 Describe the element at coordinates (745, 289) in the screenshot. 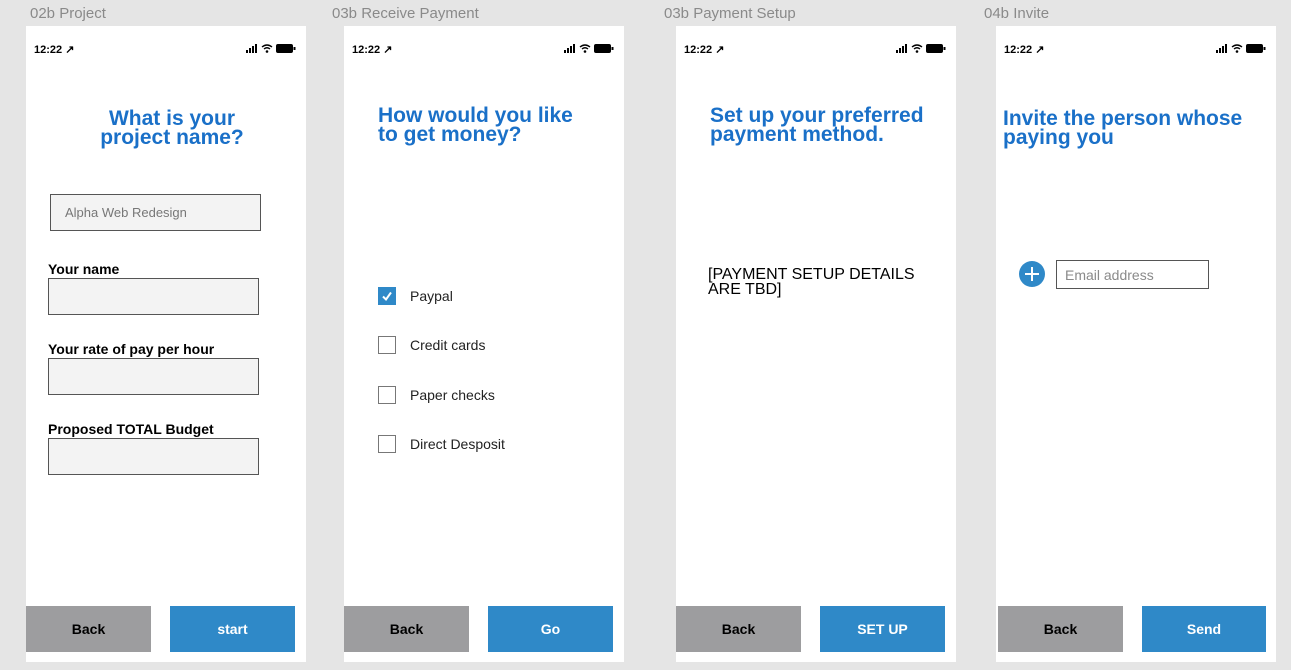

I see `tbd-line-2: ARE TBD]` at that location.